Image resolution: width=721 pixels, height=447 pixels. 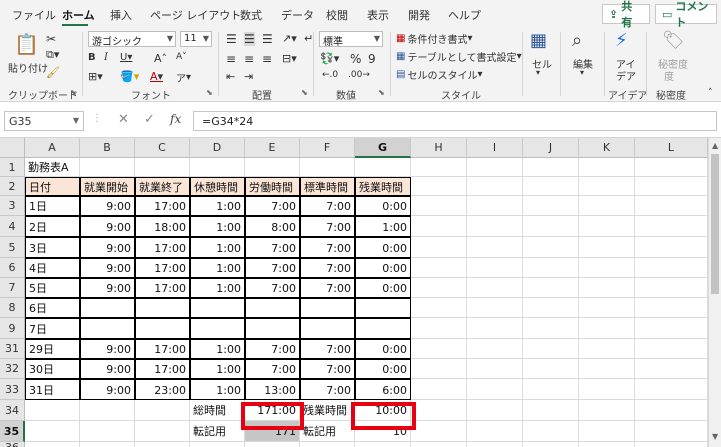 I want to click on cell-j3, so click(x=551, y=206).